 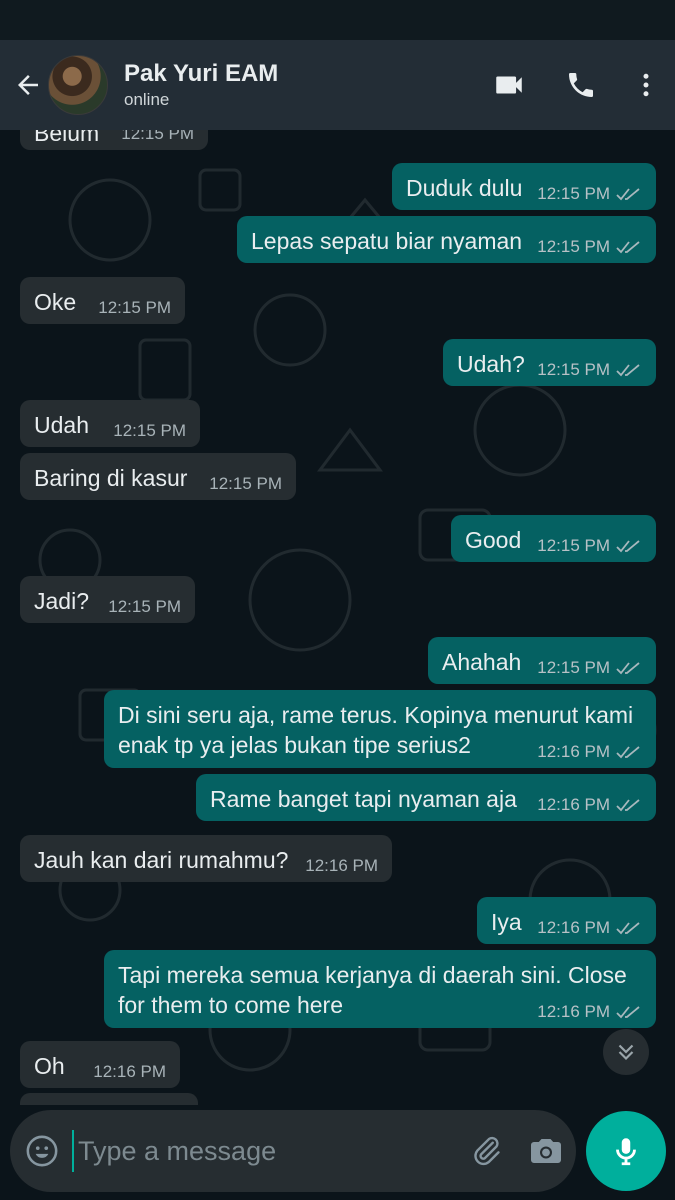 I want to click on message-text: Iya, so click(x=506, y=922).